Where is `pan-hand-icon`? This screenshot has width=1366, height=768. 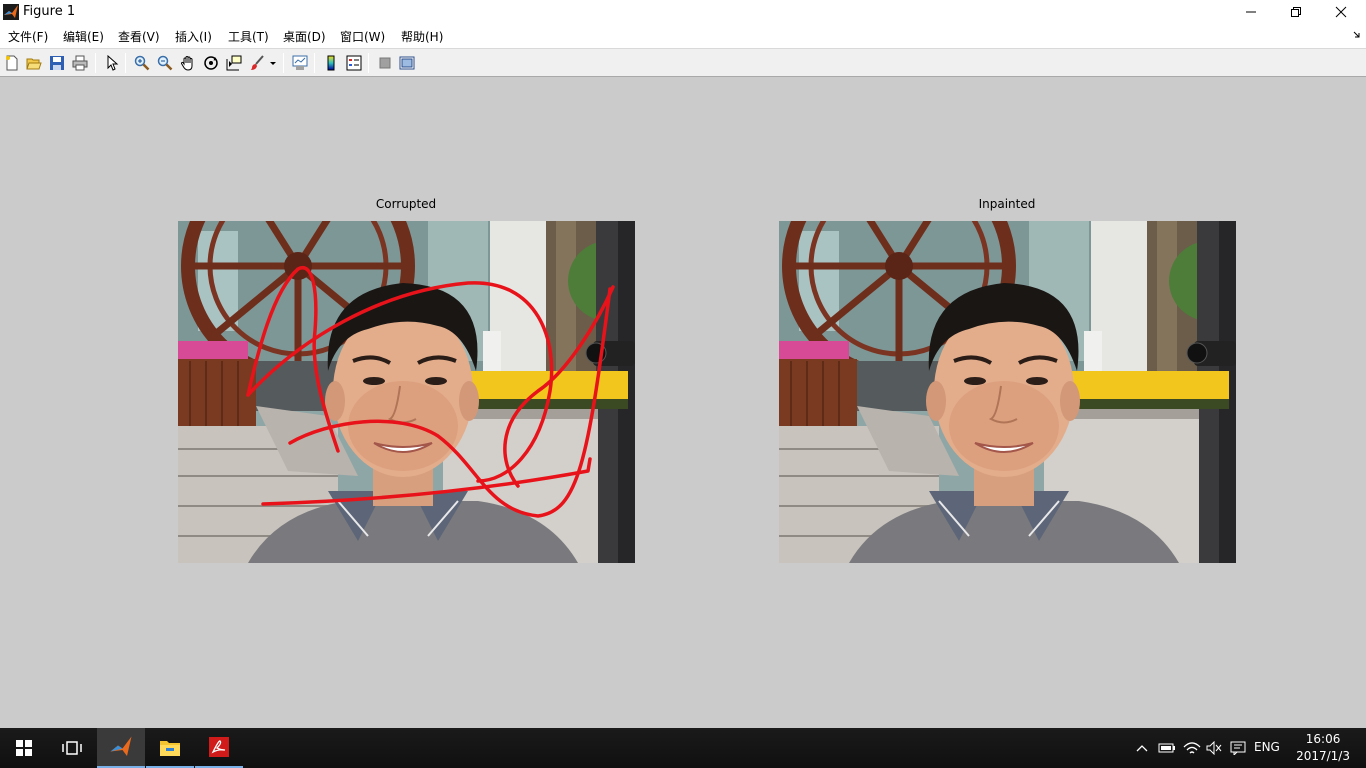 pan-hand-icon is located at coordinates (186, 63).